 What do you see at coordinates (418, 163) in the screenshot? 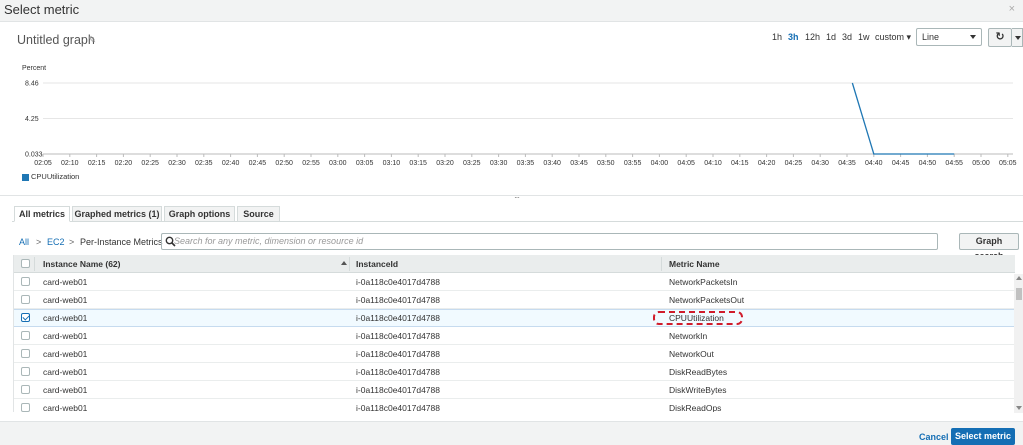
I see `x-tick-label: 03:15` at bounding box center [418, 163].